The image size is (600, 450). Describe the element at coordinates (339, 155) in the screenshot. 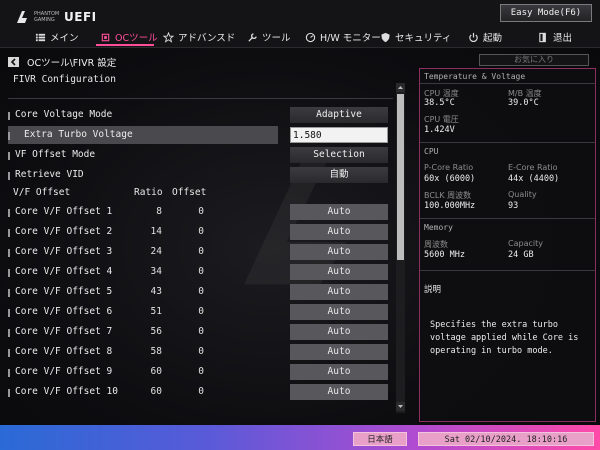

I see `vf-offset-mode-select: Selection` at that location.